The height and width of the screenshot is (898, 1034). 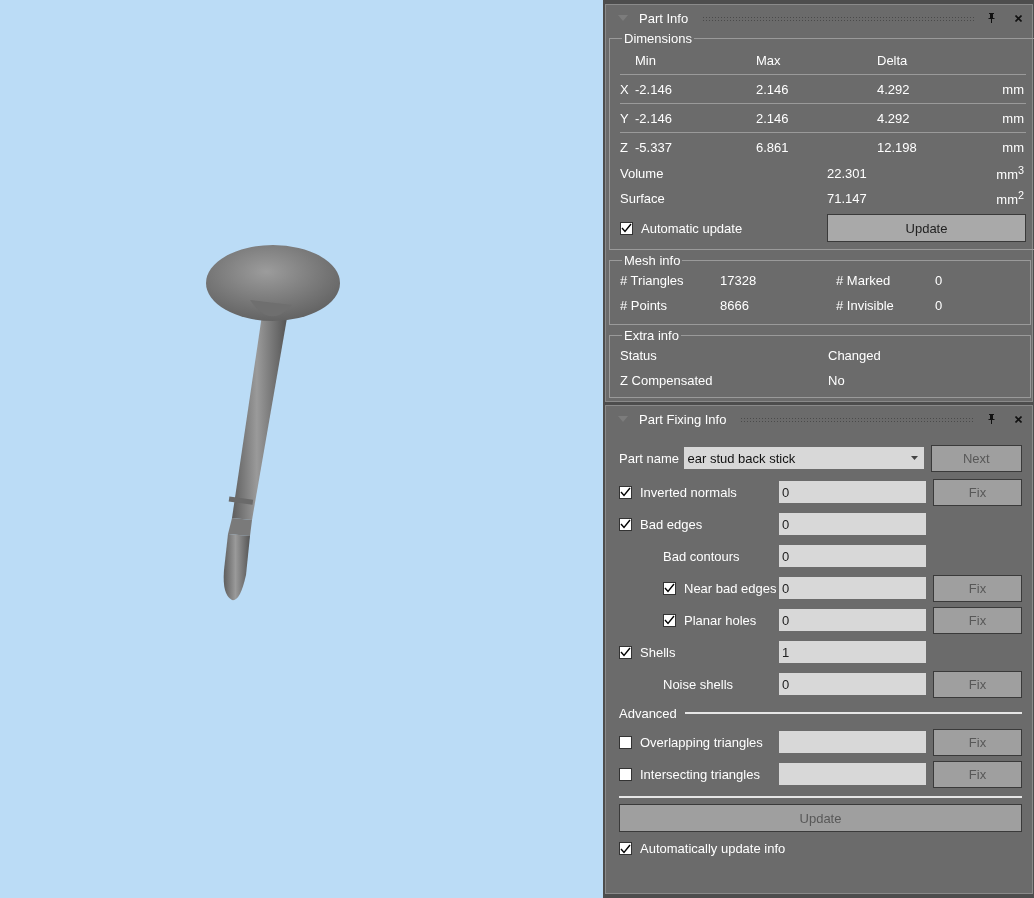 What do you see at coordinates (625, 89) in the screenshot?
I see `axis-label: X` at bounding box center [625, 89].